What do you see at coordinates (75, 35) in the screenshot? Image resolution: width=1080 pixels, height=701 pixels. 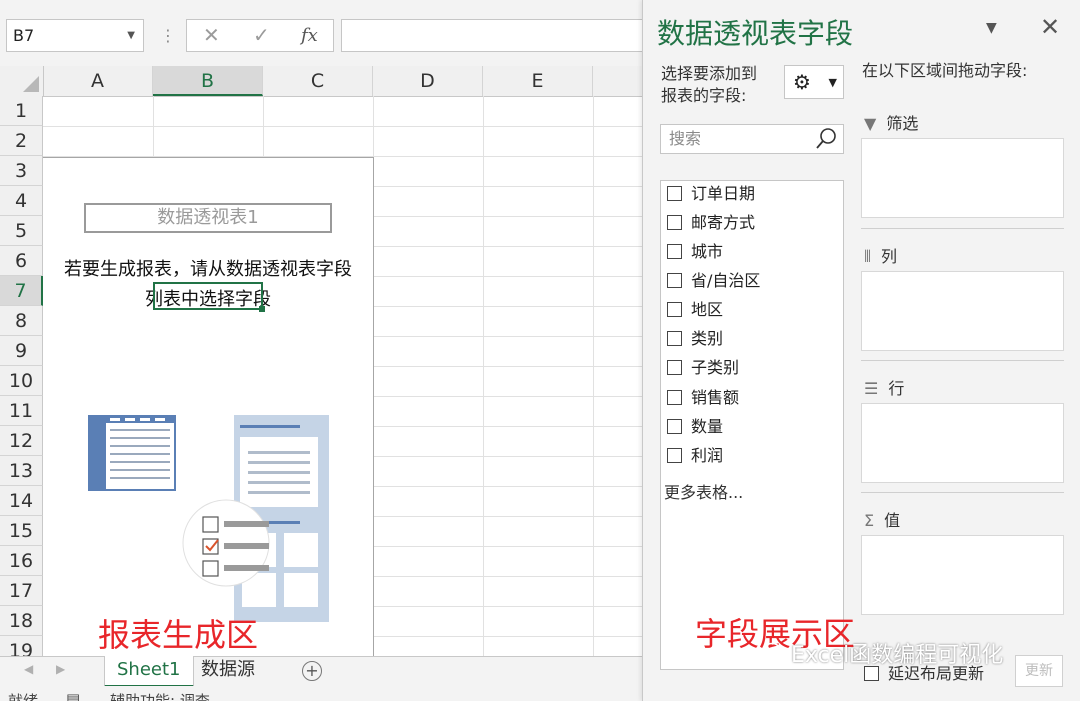 I see `name-box: B7 ▼` at bounding box center [75, 35].